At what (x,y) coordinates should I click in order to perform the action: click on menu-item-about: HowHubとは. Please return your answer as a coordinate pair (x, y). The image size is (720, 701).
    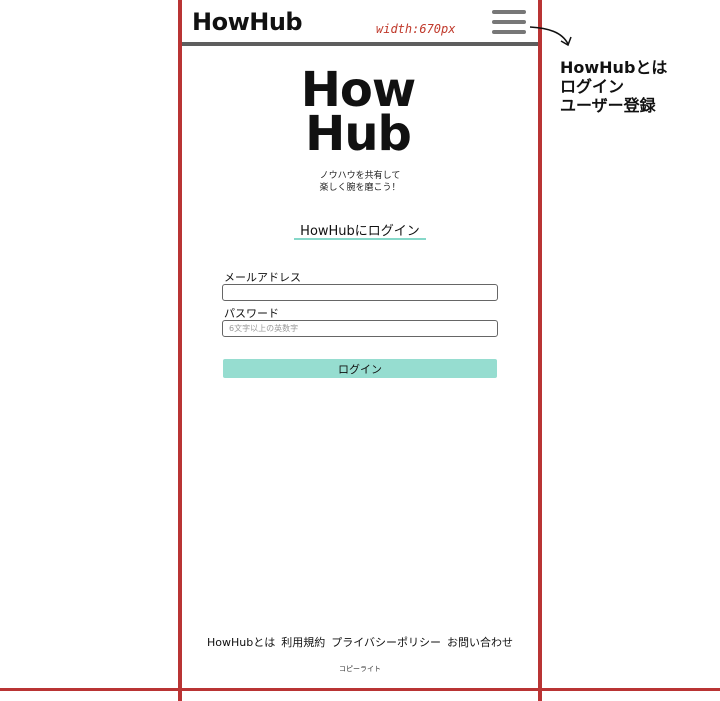
    Looking at the image, I should click on (613, 67).